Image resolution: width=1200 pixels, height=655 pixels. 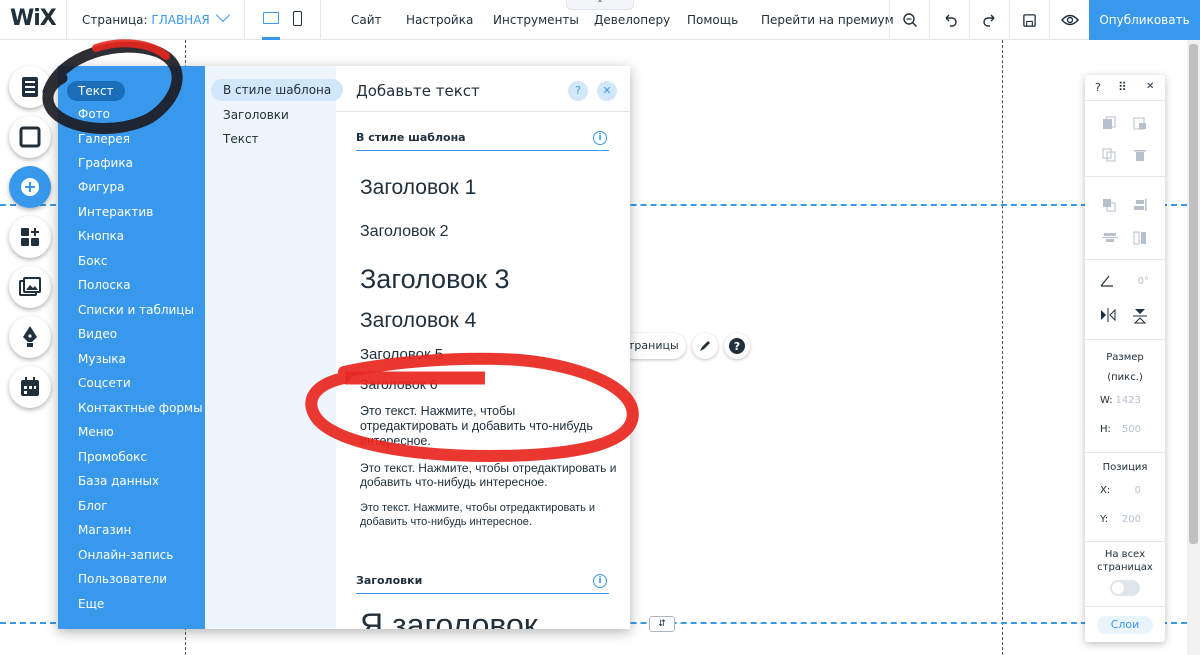 What do you see at coordinates (1138, 490) in the screenshot?
I see `x-input: 0` at bounding box center [1138, 490].